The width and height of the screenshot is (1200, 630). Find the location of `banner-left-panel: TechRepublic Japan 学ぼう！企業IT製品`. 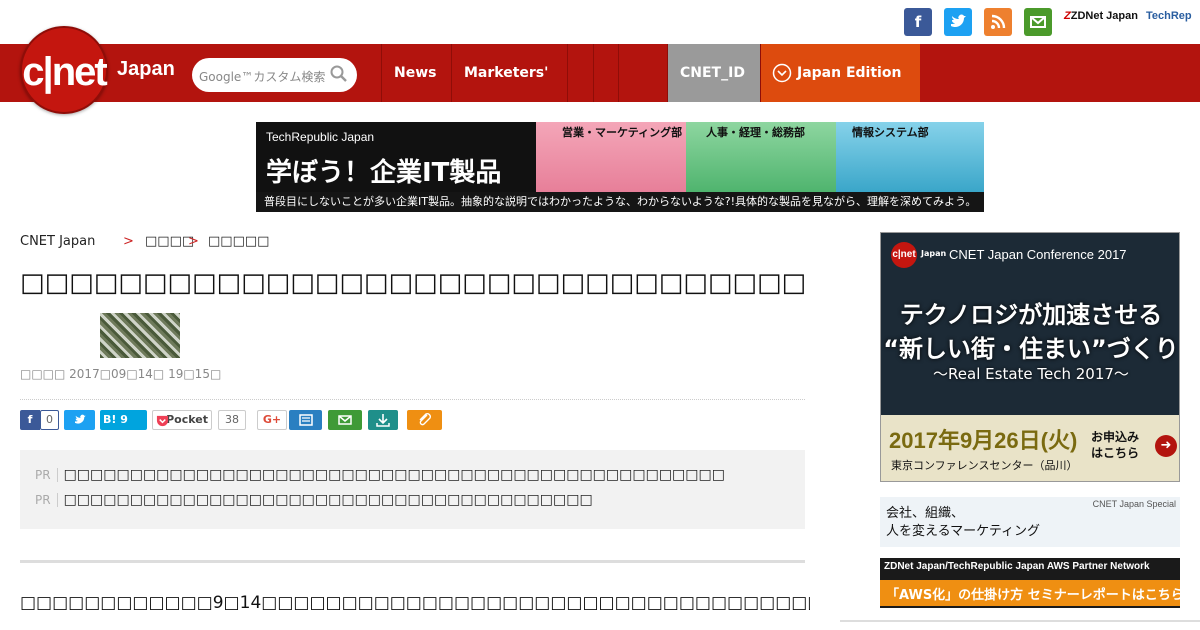

banner-left-panel: TechRepublic Japan 学ぼう！企業IT製品 is located at coordinates (396, 157).